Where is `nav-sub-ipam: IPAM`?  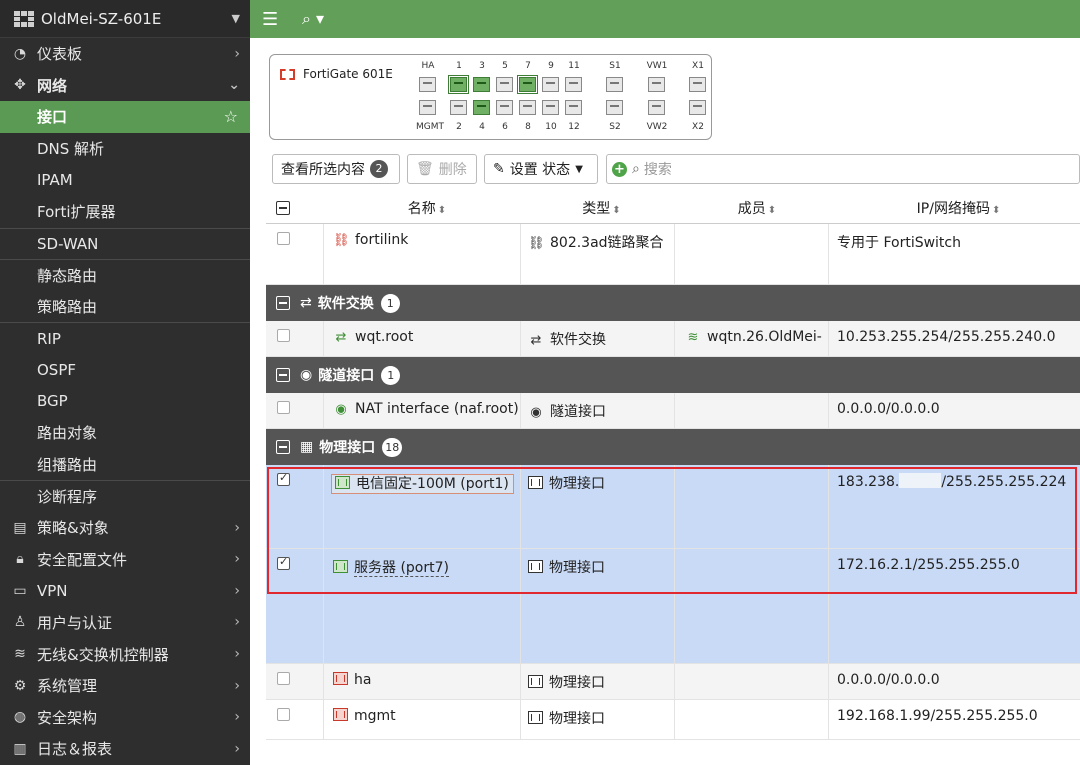
nav-sub-ipam: IPAM is located at coordinates (125, 180).